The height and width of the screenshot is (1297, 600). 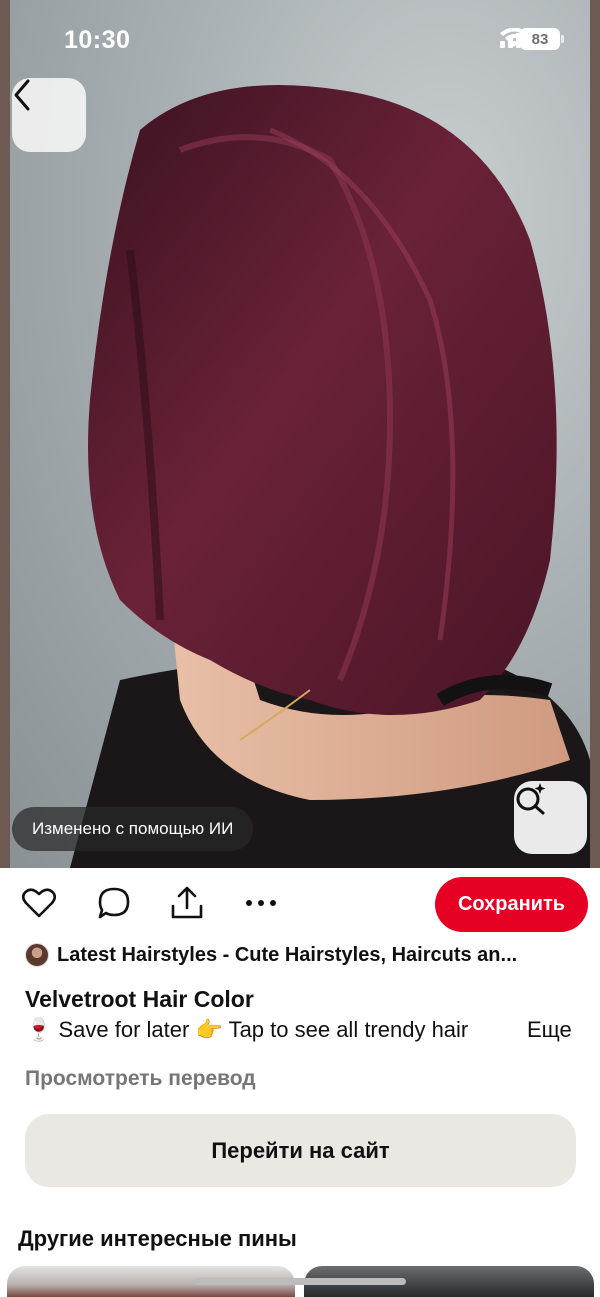 What do you see at coordinates (133, 829) in the screenshot?
I see `ai-modified-badge: Изменено с помощью ИИ` at bounding box center [133, 829].